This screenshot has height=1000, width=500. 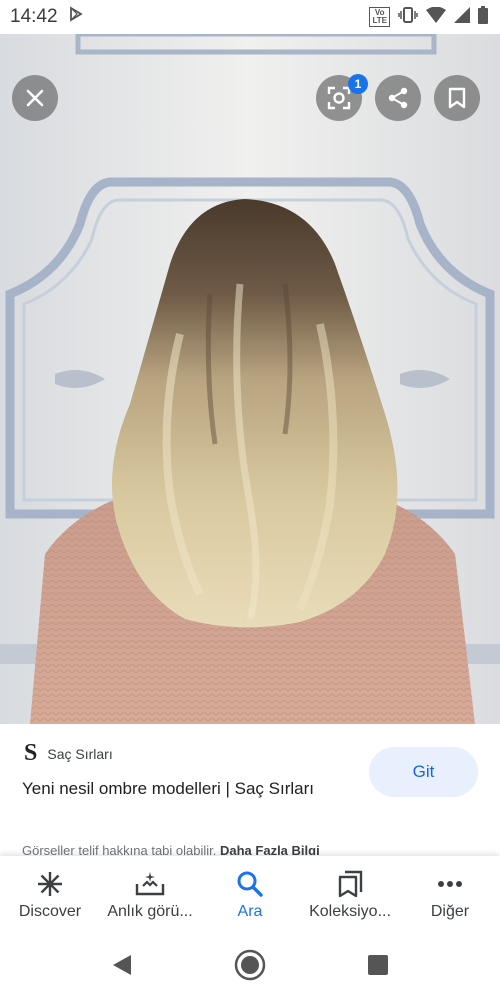 What do you see at coordinates (408, 17) in the screenshot?
I see `vibrate-icon` at bounding box center [408, 17].